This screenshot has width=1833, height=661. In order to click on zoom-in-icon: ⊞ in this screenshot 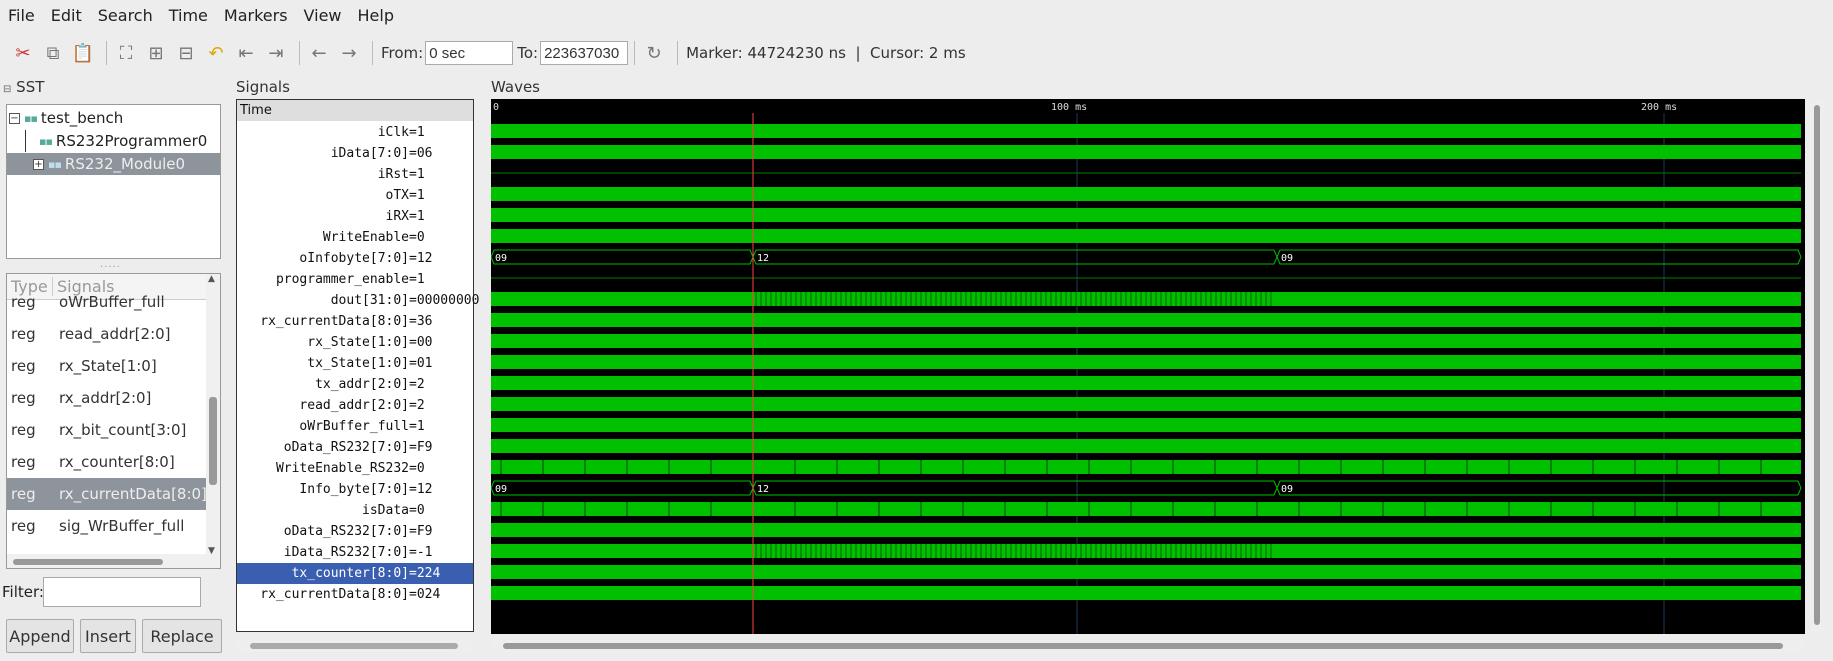, I will do `click(156, 53)`.